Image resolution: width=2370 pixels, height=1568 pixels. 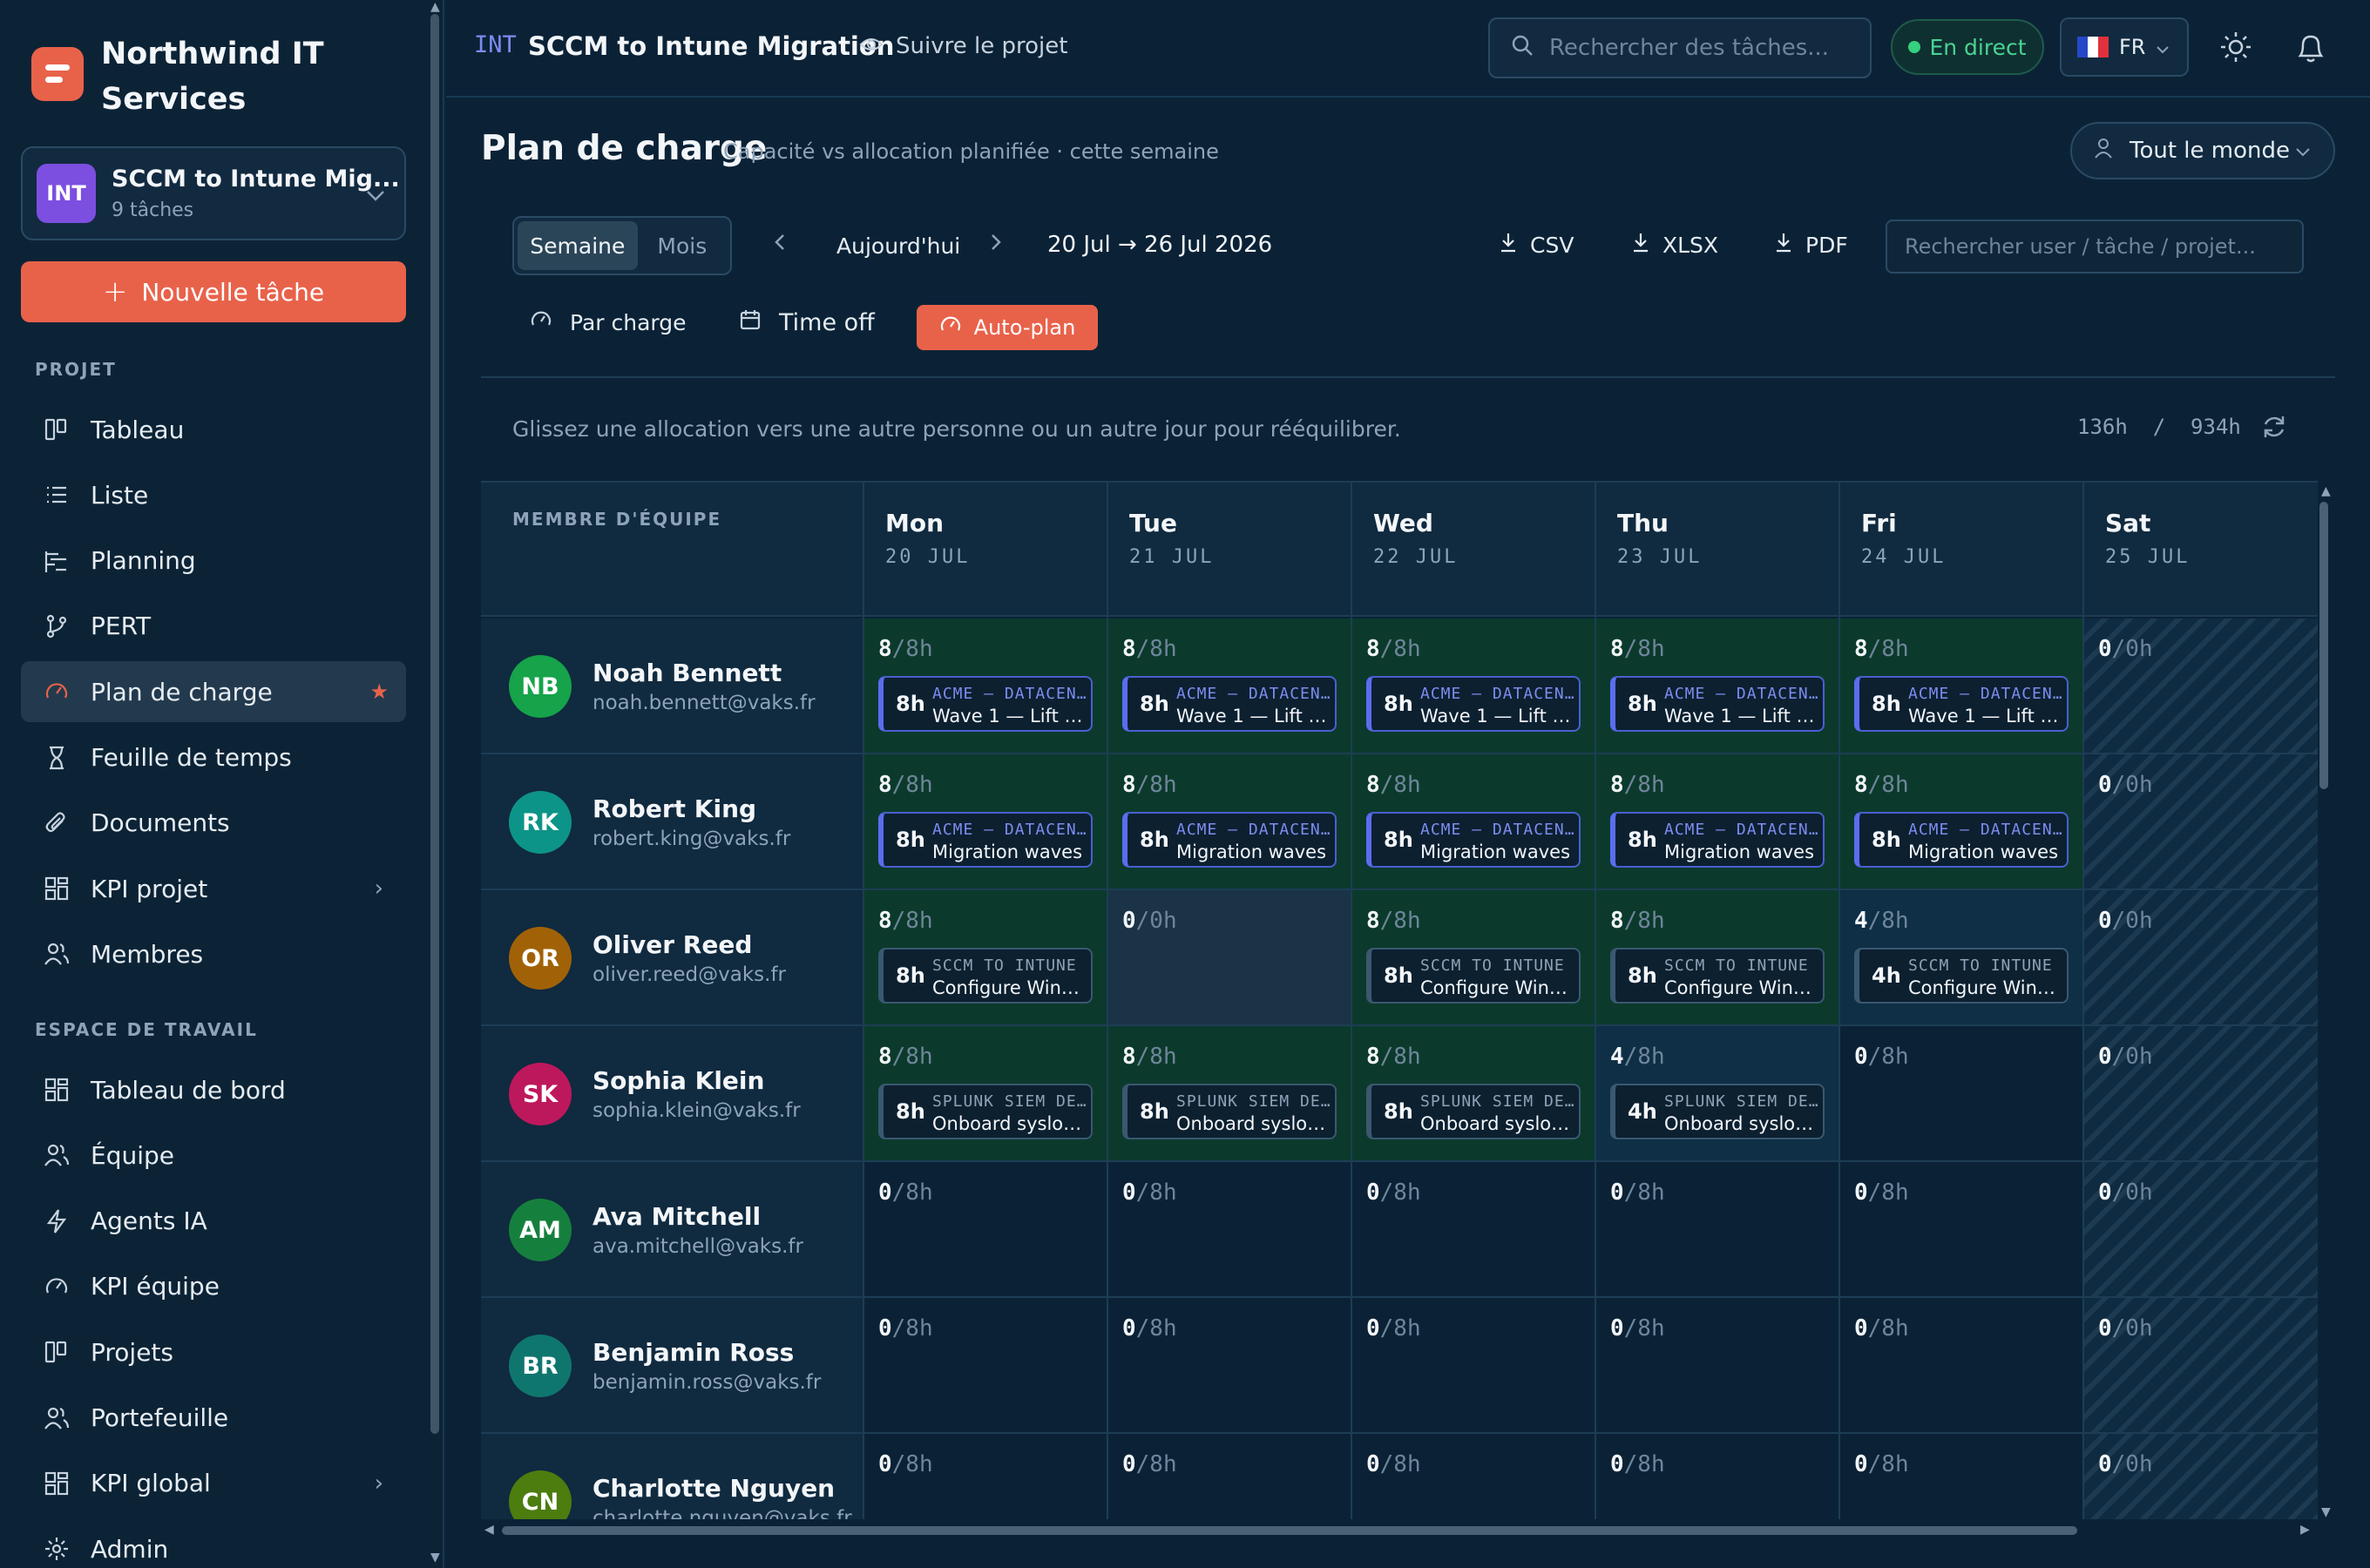 I want to click on previous-week-chevron-icon, so click(x=780, y=245).